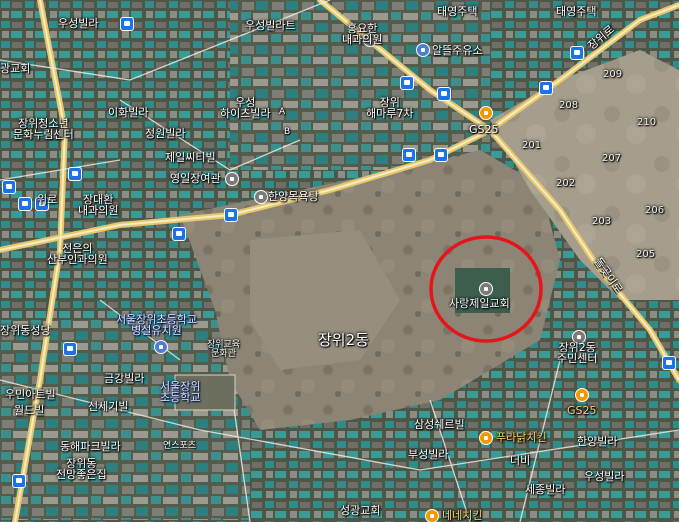 The width and height of the screenshot is (679, 522). Describe the element at coordinates (577, 353) in the screenshot. I see `poi-label: 장위2동 주민센터` at that location.